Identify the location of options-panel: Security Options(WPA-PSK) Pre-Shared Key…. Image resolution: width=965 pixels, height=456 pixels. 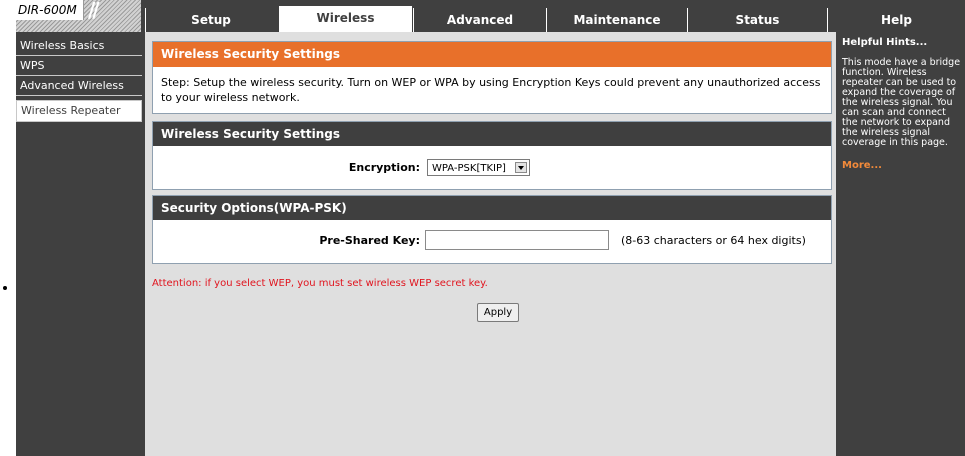
(492, 229).